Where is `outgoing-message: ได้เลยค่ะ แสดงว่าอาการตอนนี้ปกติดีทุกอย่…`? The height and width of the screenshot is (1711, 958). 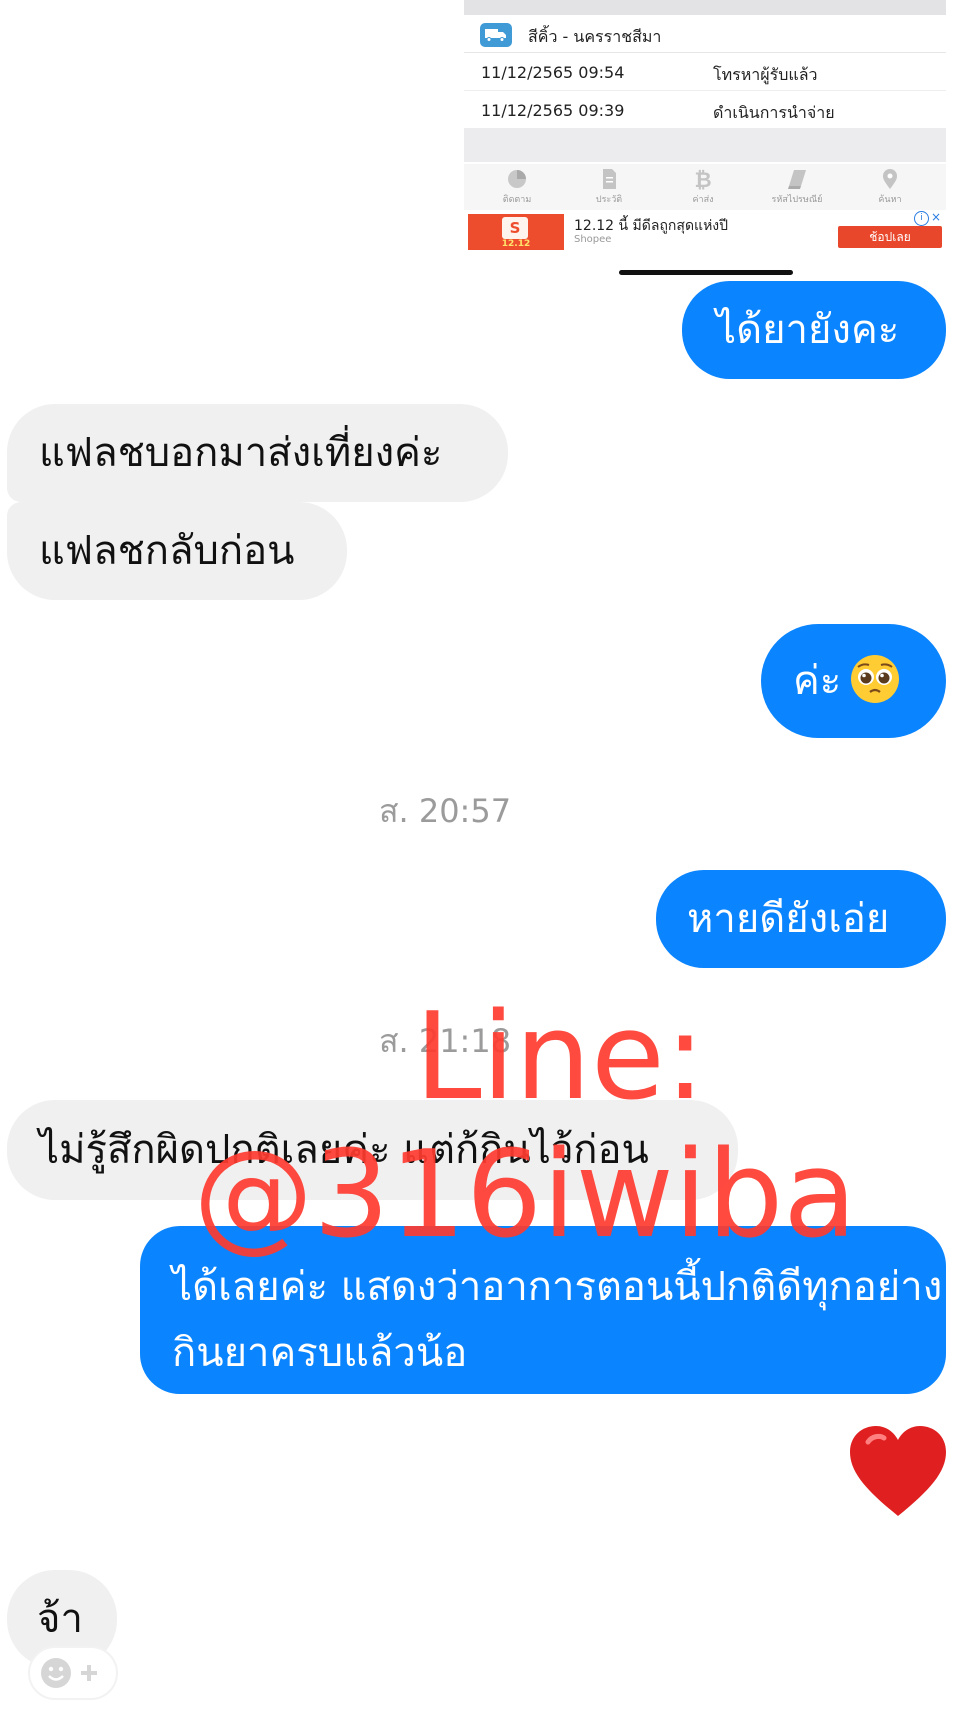
outgoing-message: ได้เลยค่ะ แสดงว่าอาการตอนนี้ปกติดีทุกอย่… is located at coordinates (543, 1310).